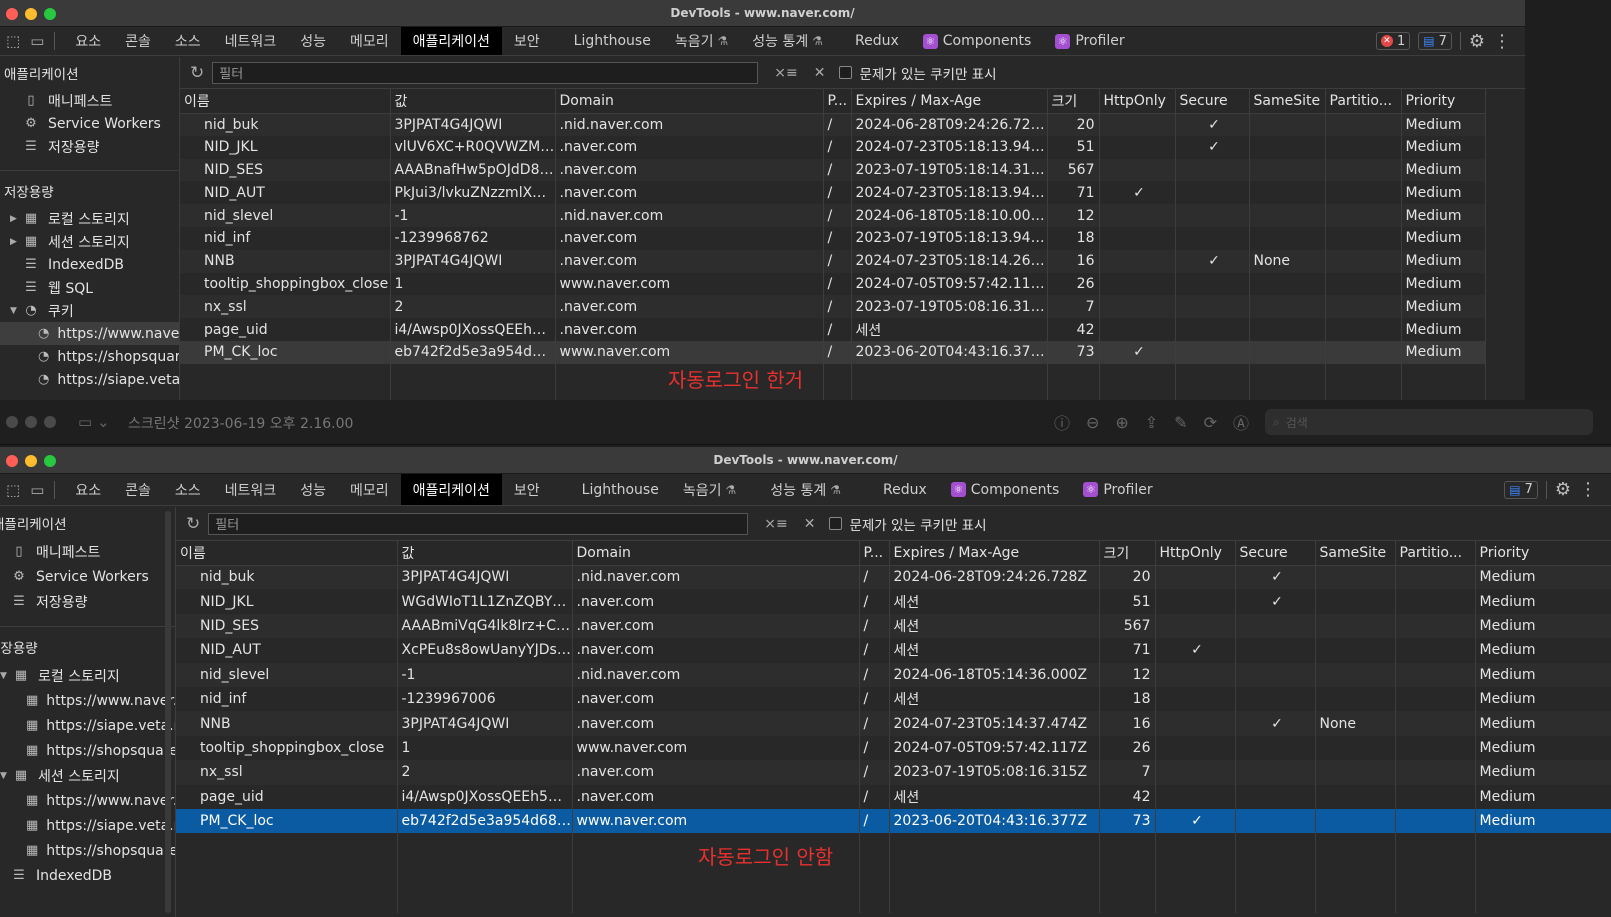 The width and height of the screenshot is (1611, 917). Describe the element at coordinates (478, 523) in the screenshot. I see `filter-input: 필터` at that location.